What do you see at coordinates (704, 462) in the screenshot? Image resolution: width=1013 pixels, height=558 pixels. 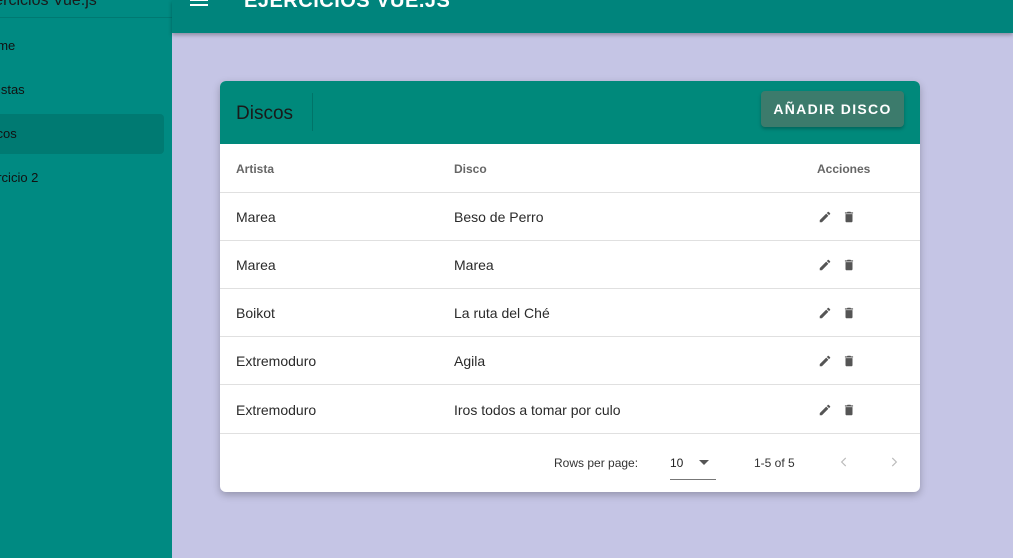 I see `caret-down-icon` at bounding box center [704, 462].